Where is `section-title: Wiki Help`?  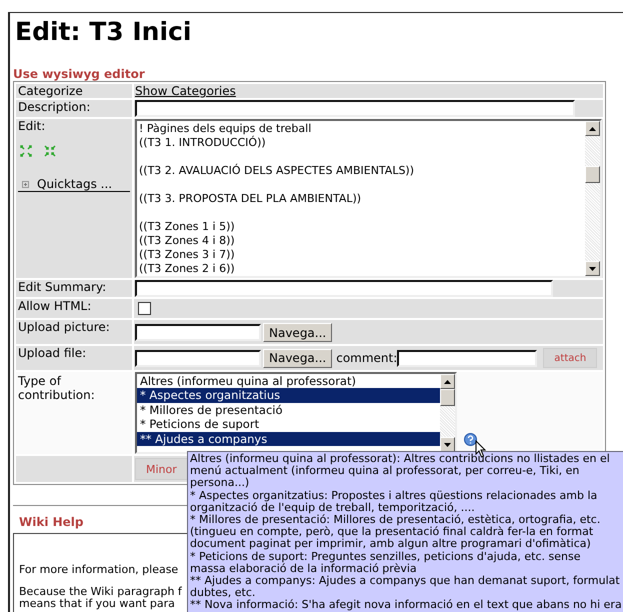
section-title: Wiki Help is located at coordinates (51, 522).